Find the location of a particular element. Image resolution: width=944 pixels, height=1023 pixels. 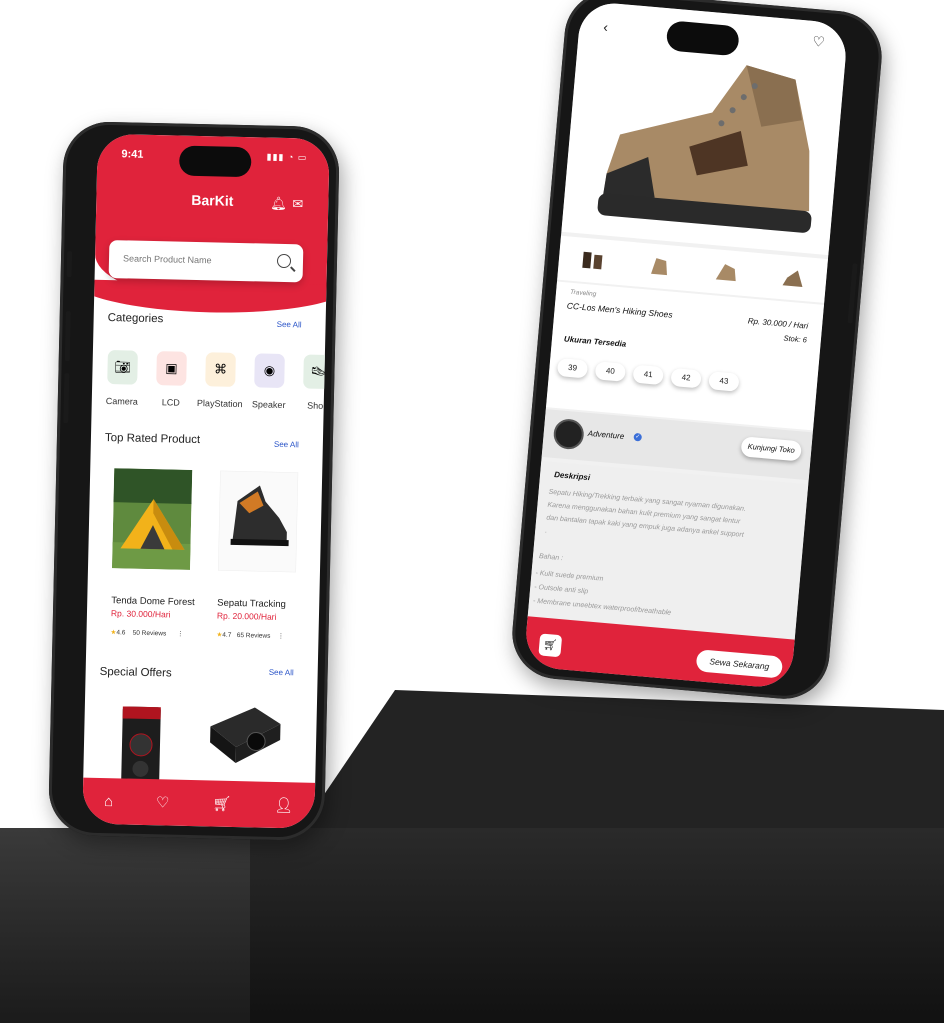

top-rated-title: Top Rated Product is located at coordinates (152, 439).